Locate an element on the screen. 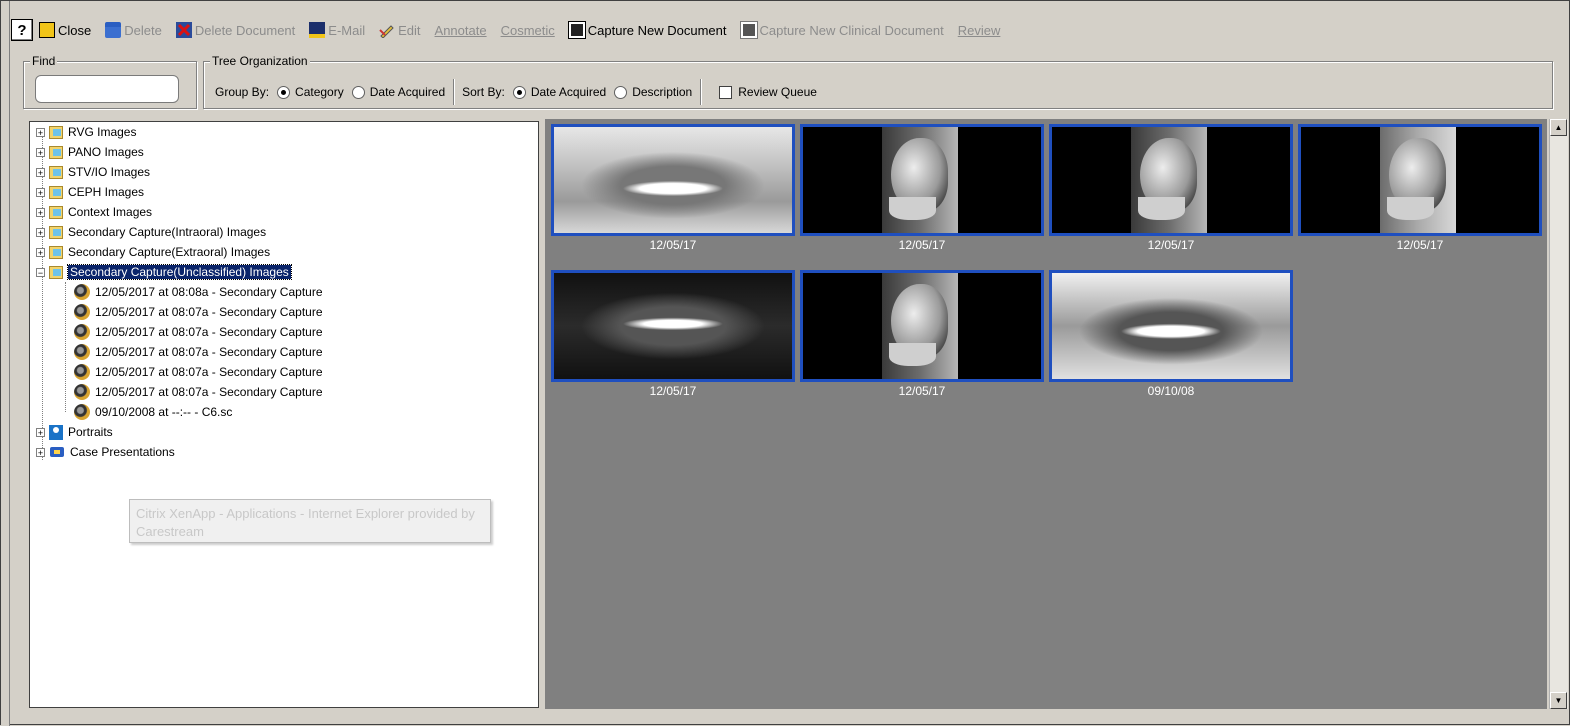 The width and height of the screenshot is (1570, 726). tree-node-context-images: + Context Images is located at coordinates (94, 212).